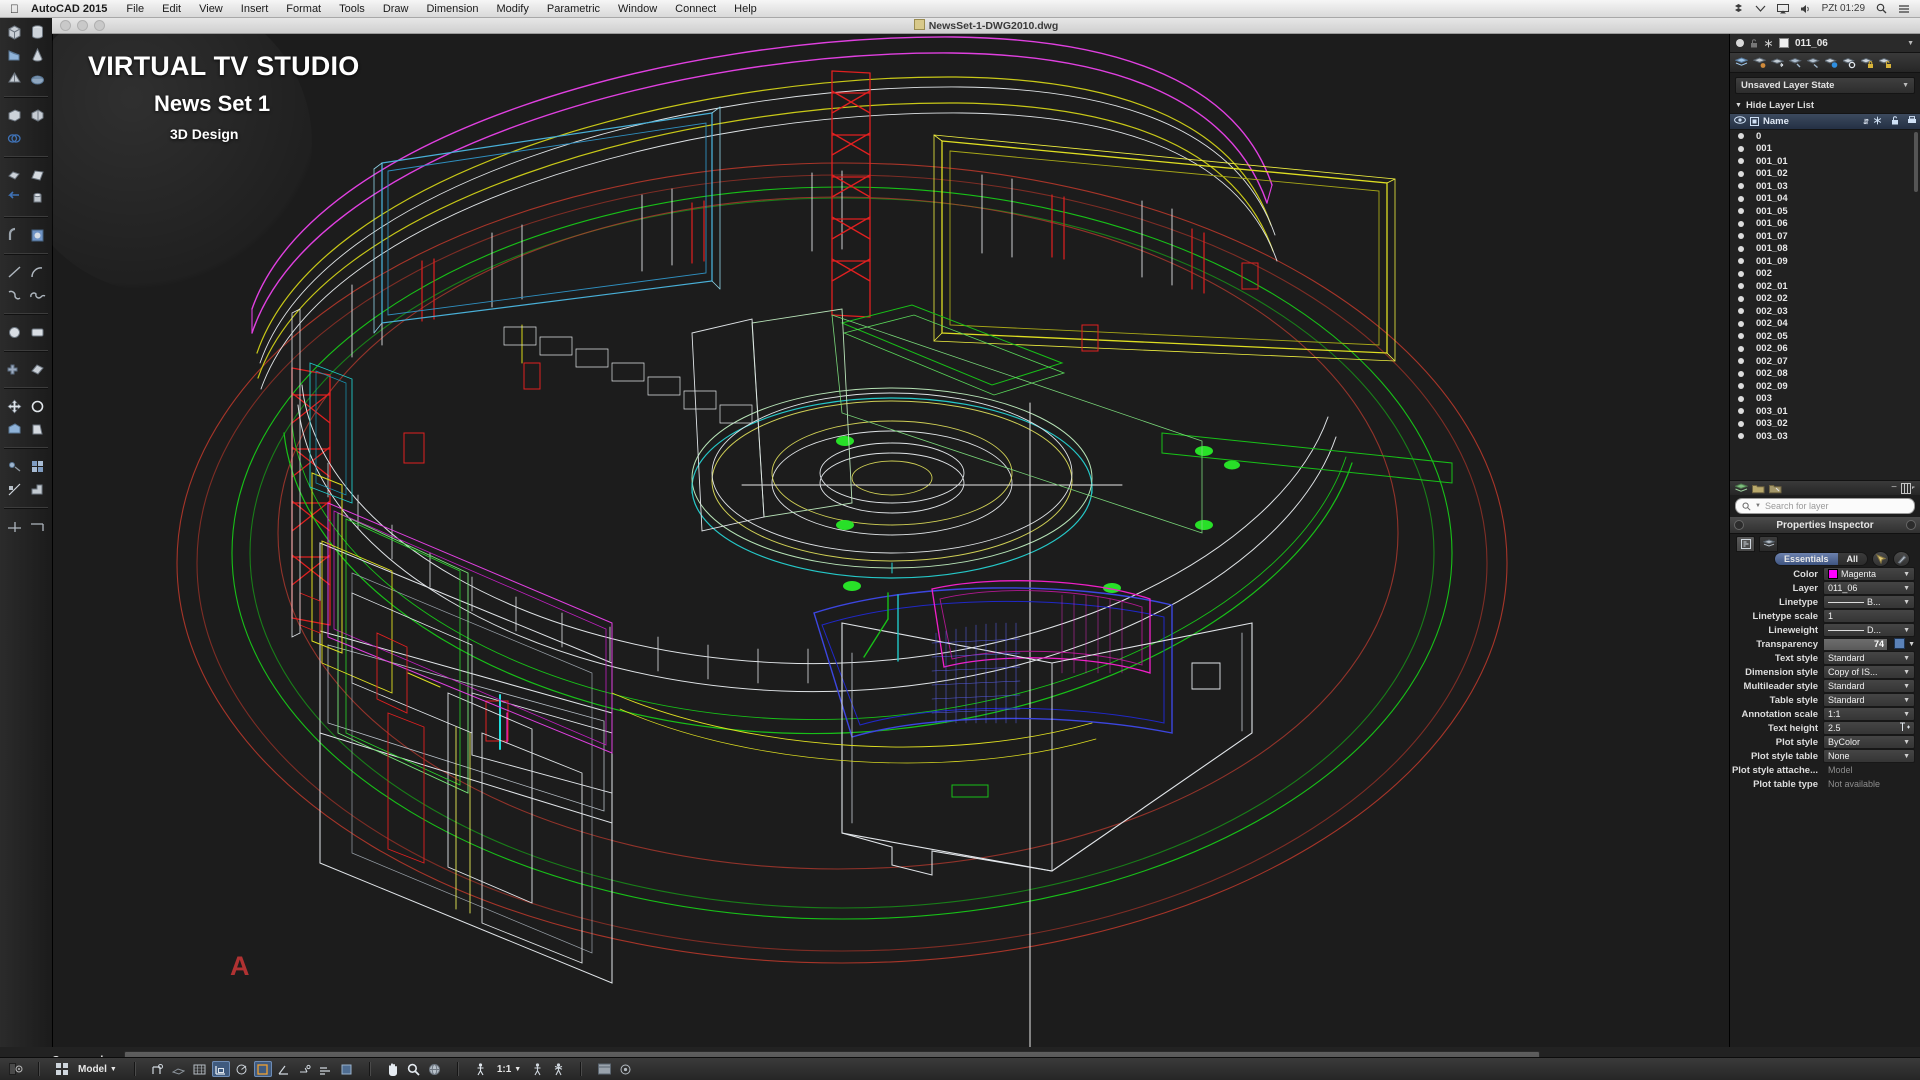  Describe the element at coordinates (1825, 299) in the screenshot. I see `layer-row: 002_02` at that location.